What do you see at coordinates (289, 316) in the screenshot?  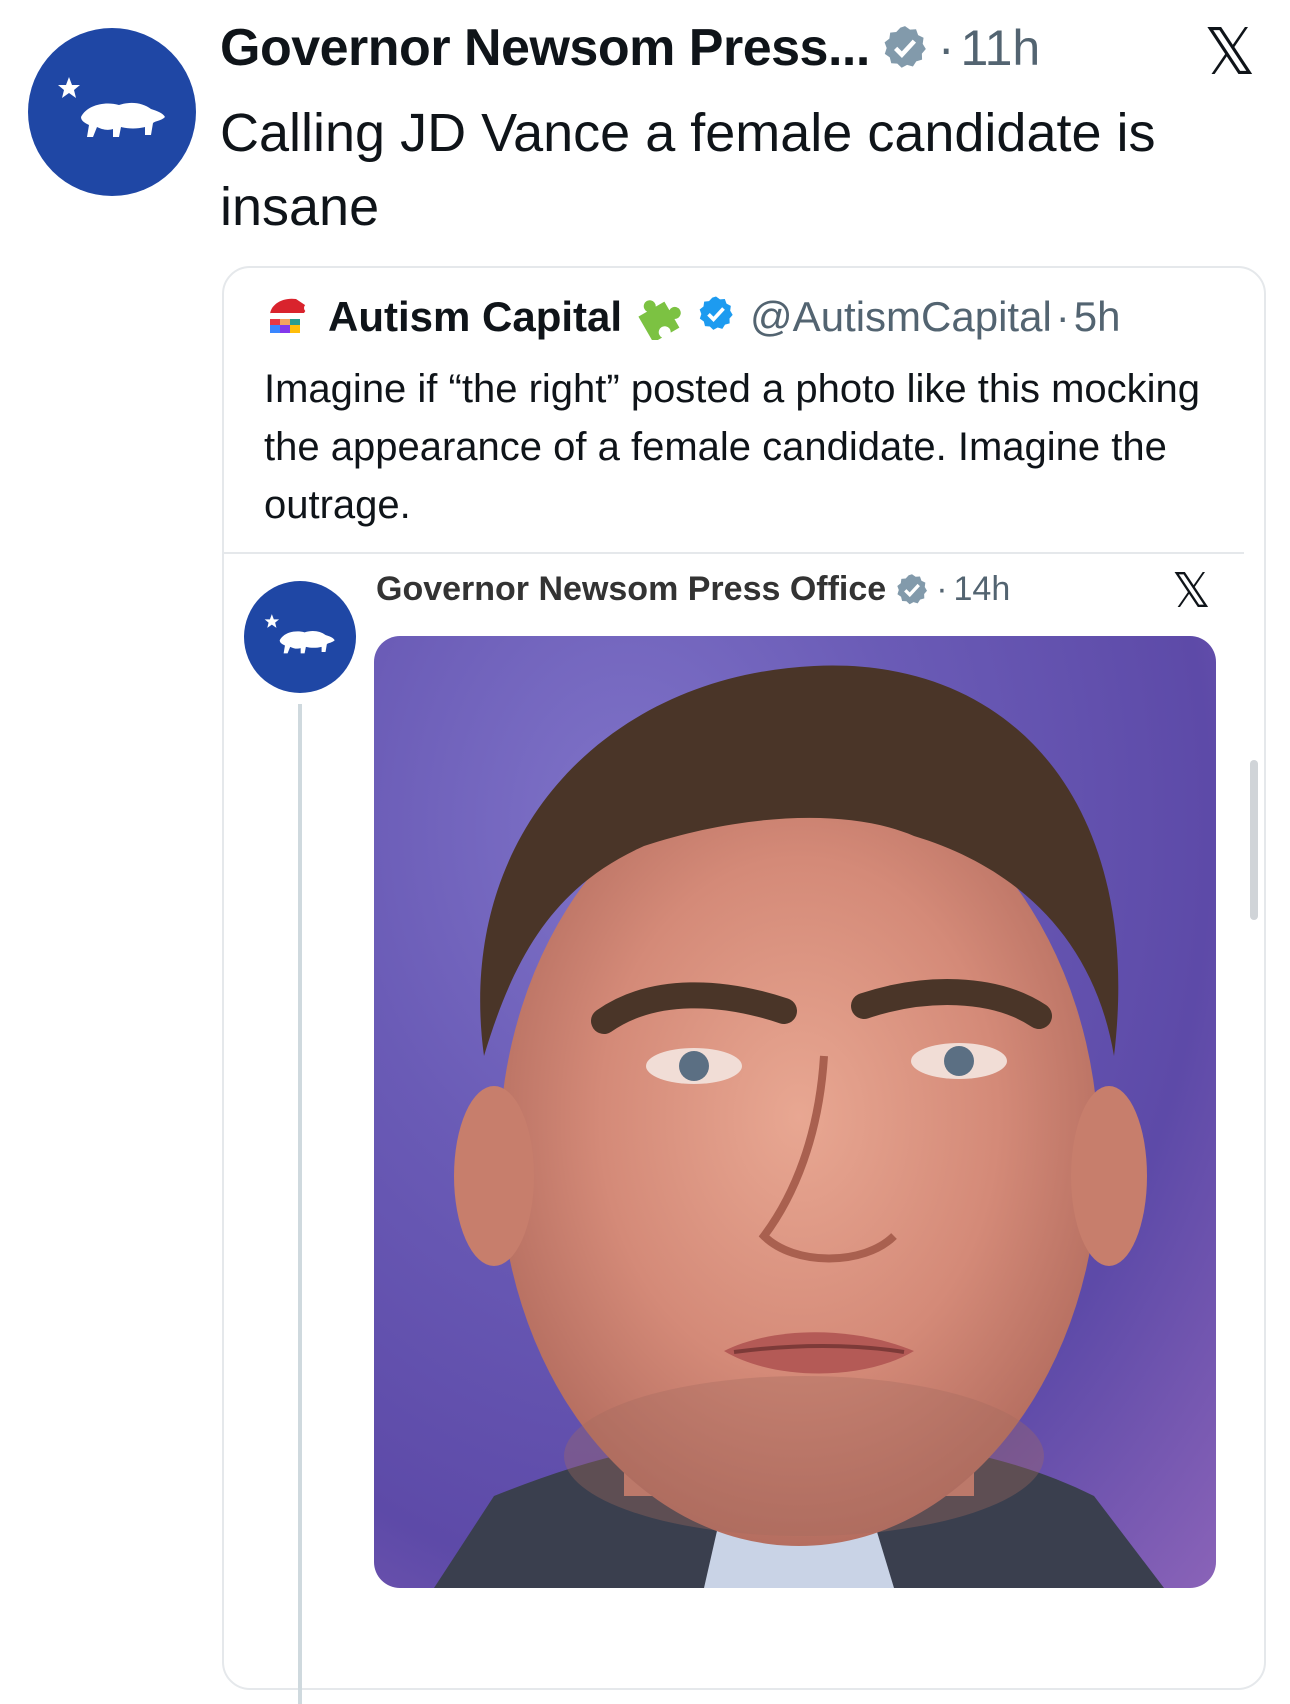 I see `puzzle-santa-hat-icon` at bounding box center [289, 316].